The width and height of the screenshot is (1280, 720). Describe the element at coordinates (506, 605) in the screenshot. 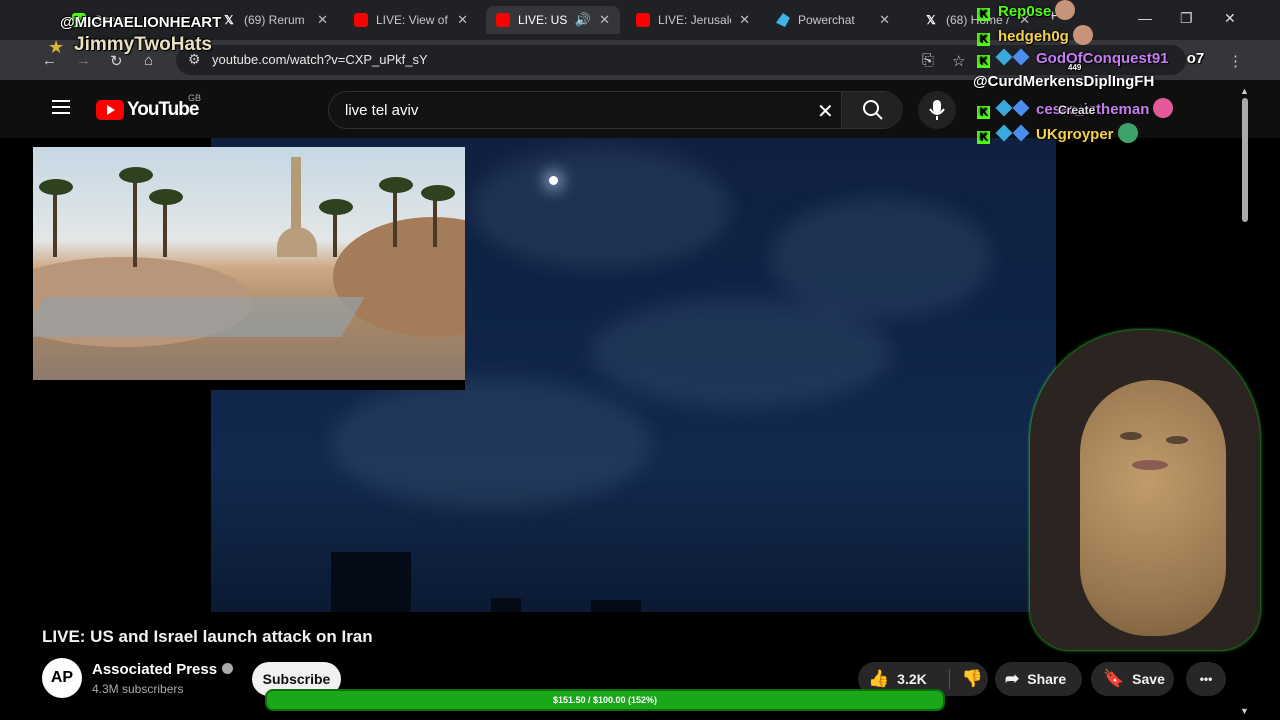

I see `building-silhouette` at that location.